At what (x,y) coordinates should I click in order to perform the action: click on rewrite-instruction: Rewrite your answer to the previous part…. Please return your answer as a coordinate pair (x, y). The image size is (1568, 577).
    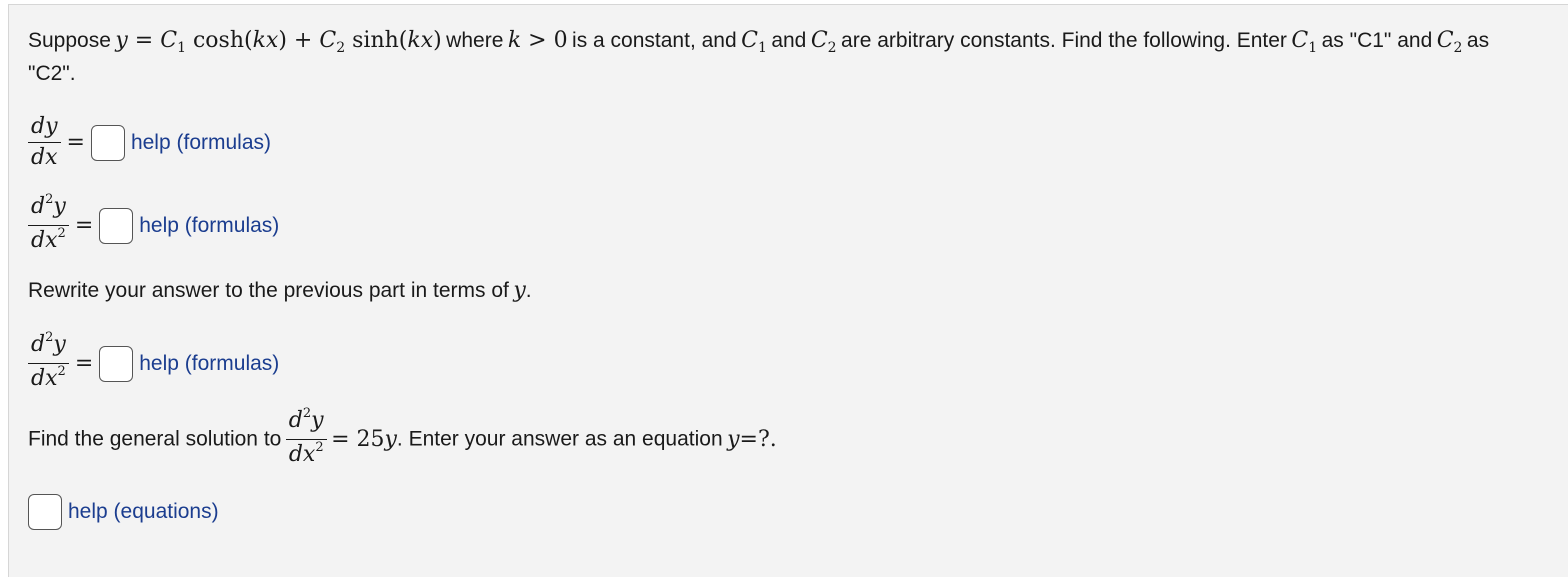
    Looking at the image, I should click on (280, 290).